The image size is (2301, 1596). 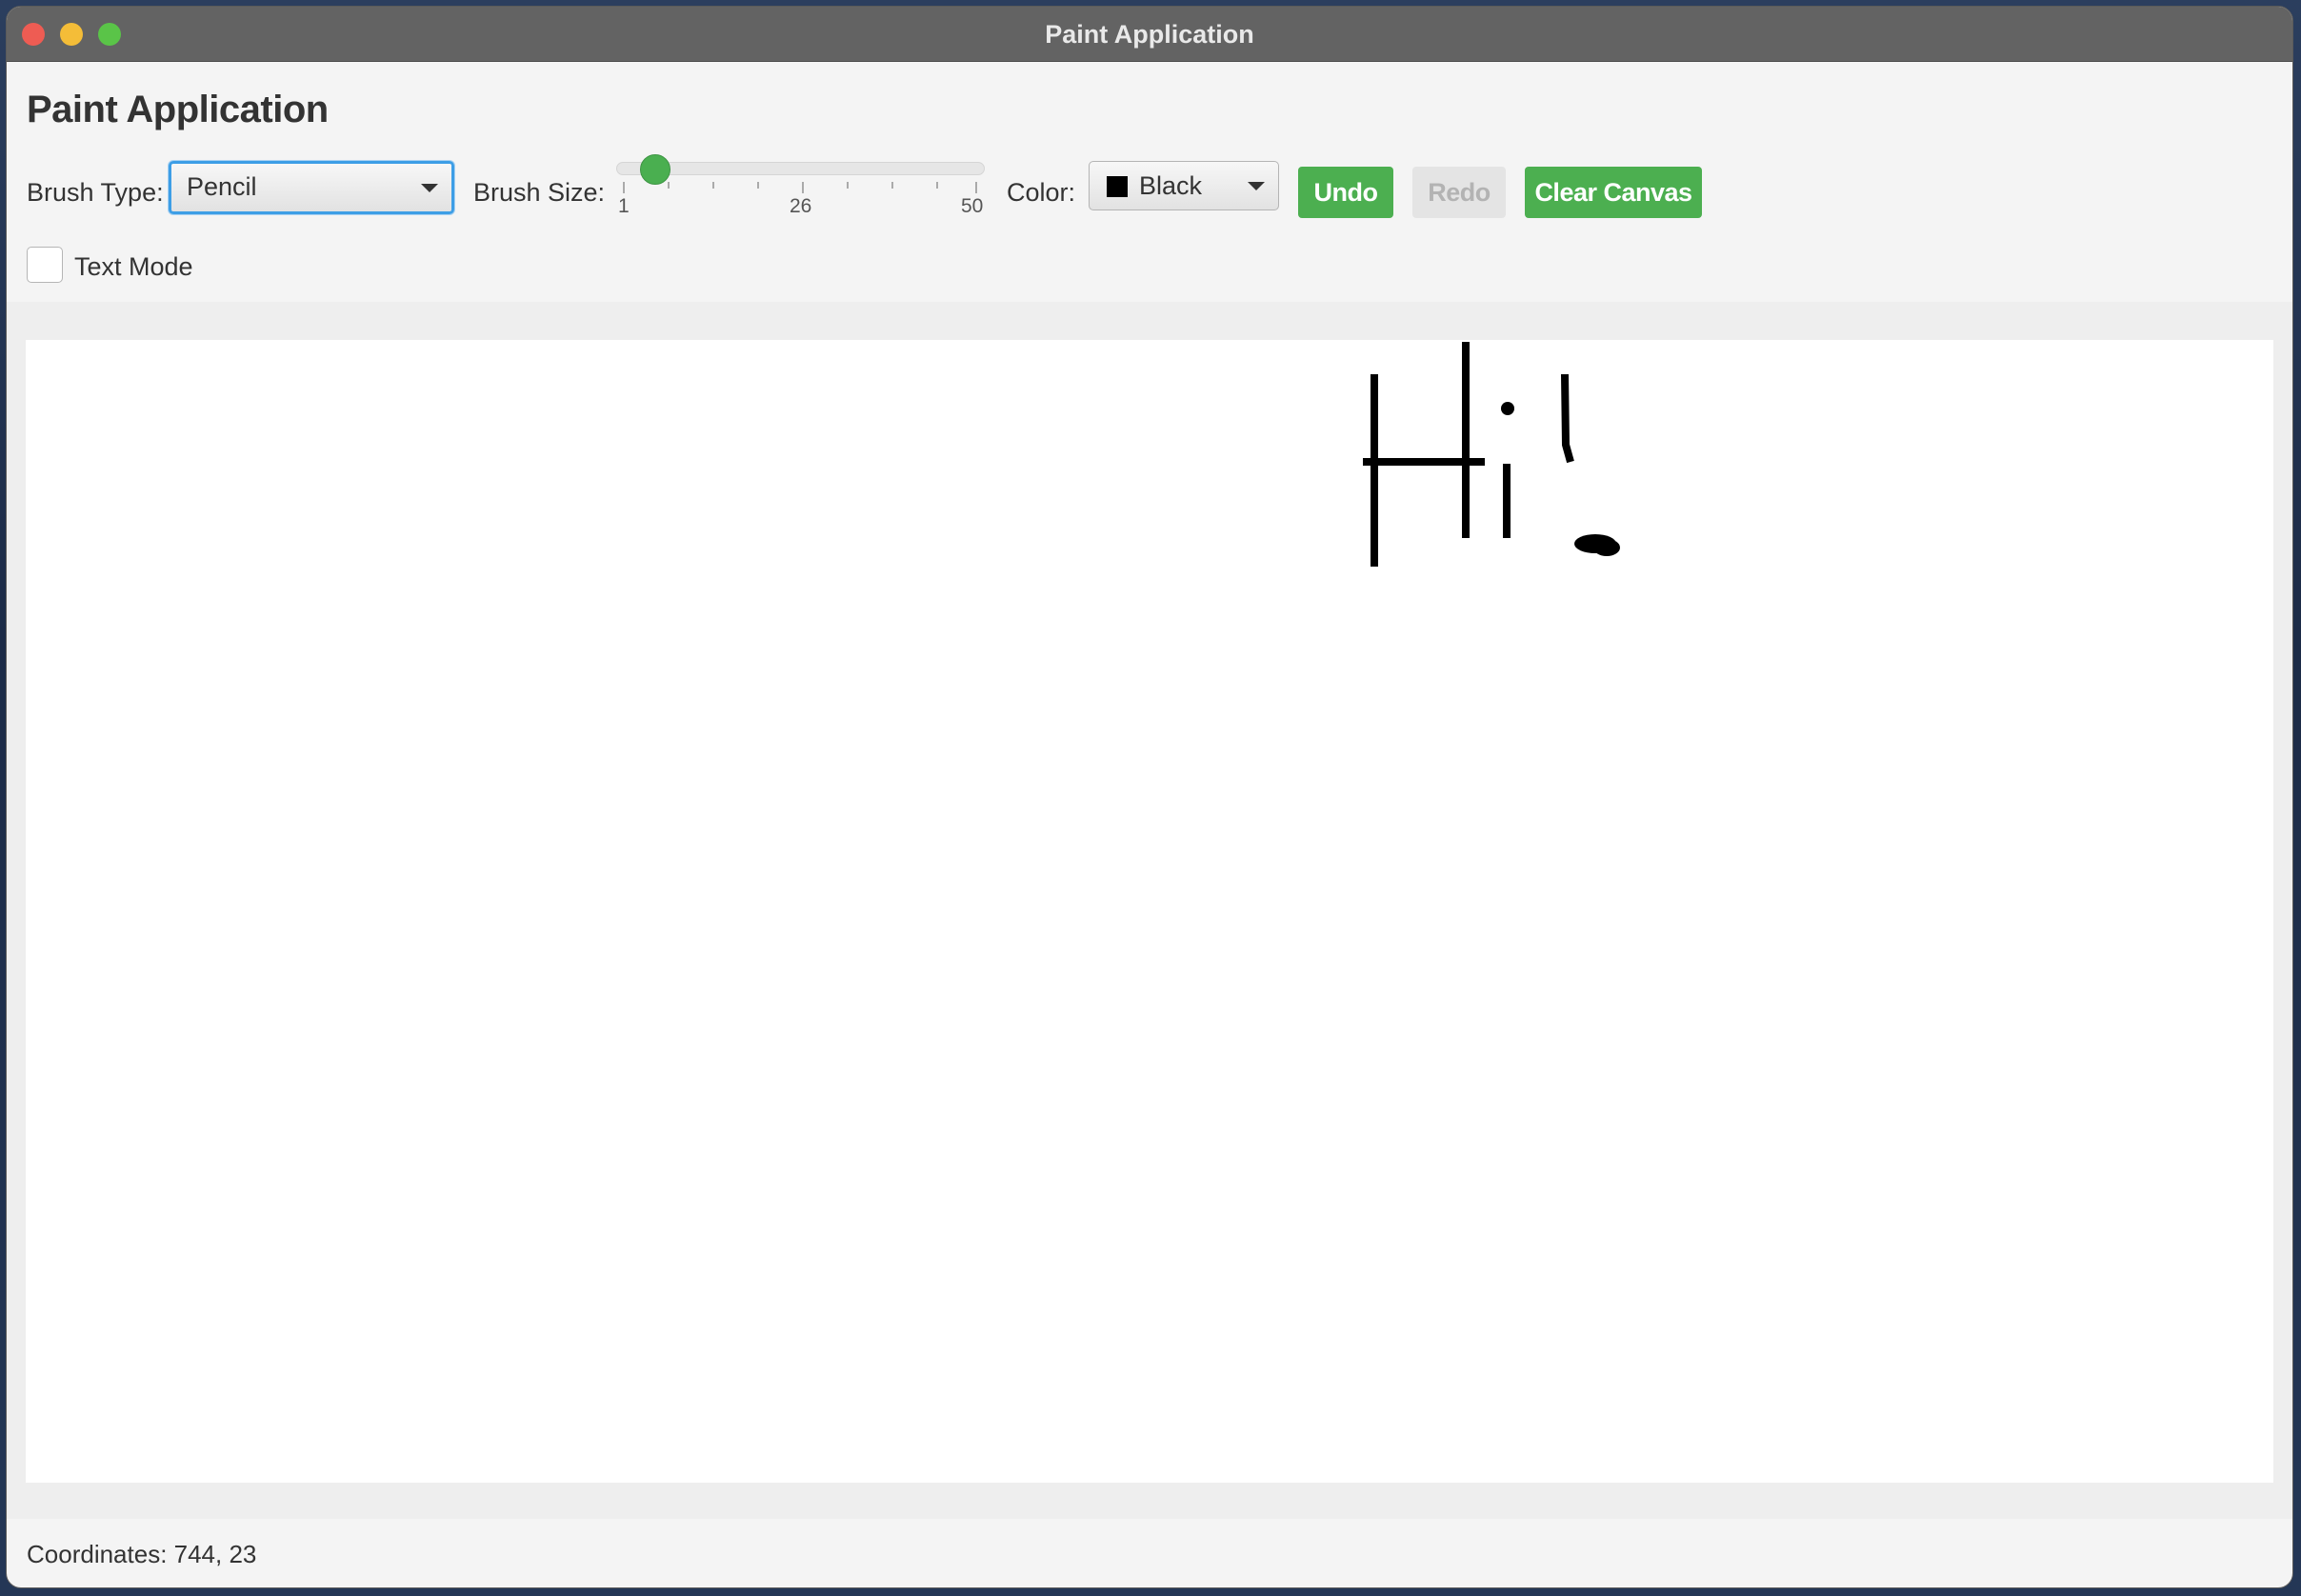 I want to click on brush-size-slider, so click(x=800, y=168).